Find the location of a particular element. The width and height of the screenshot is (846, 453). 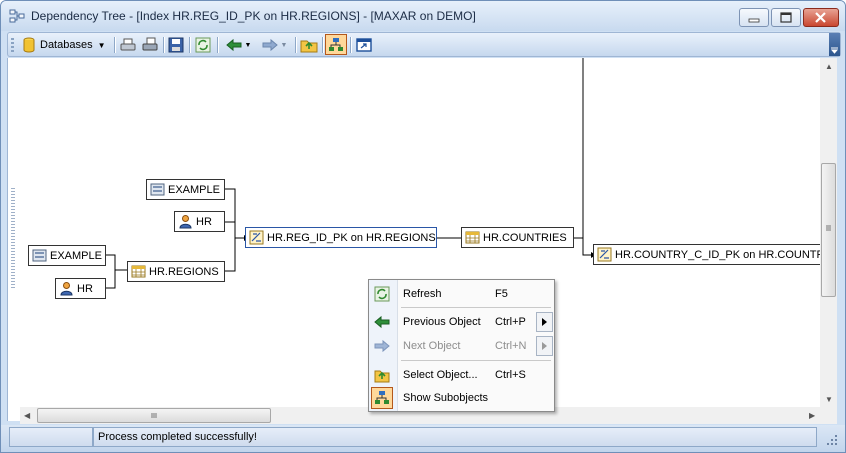

menu-item-refresh: Refresh F5 is located at coordinates (461, 294).